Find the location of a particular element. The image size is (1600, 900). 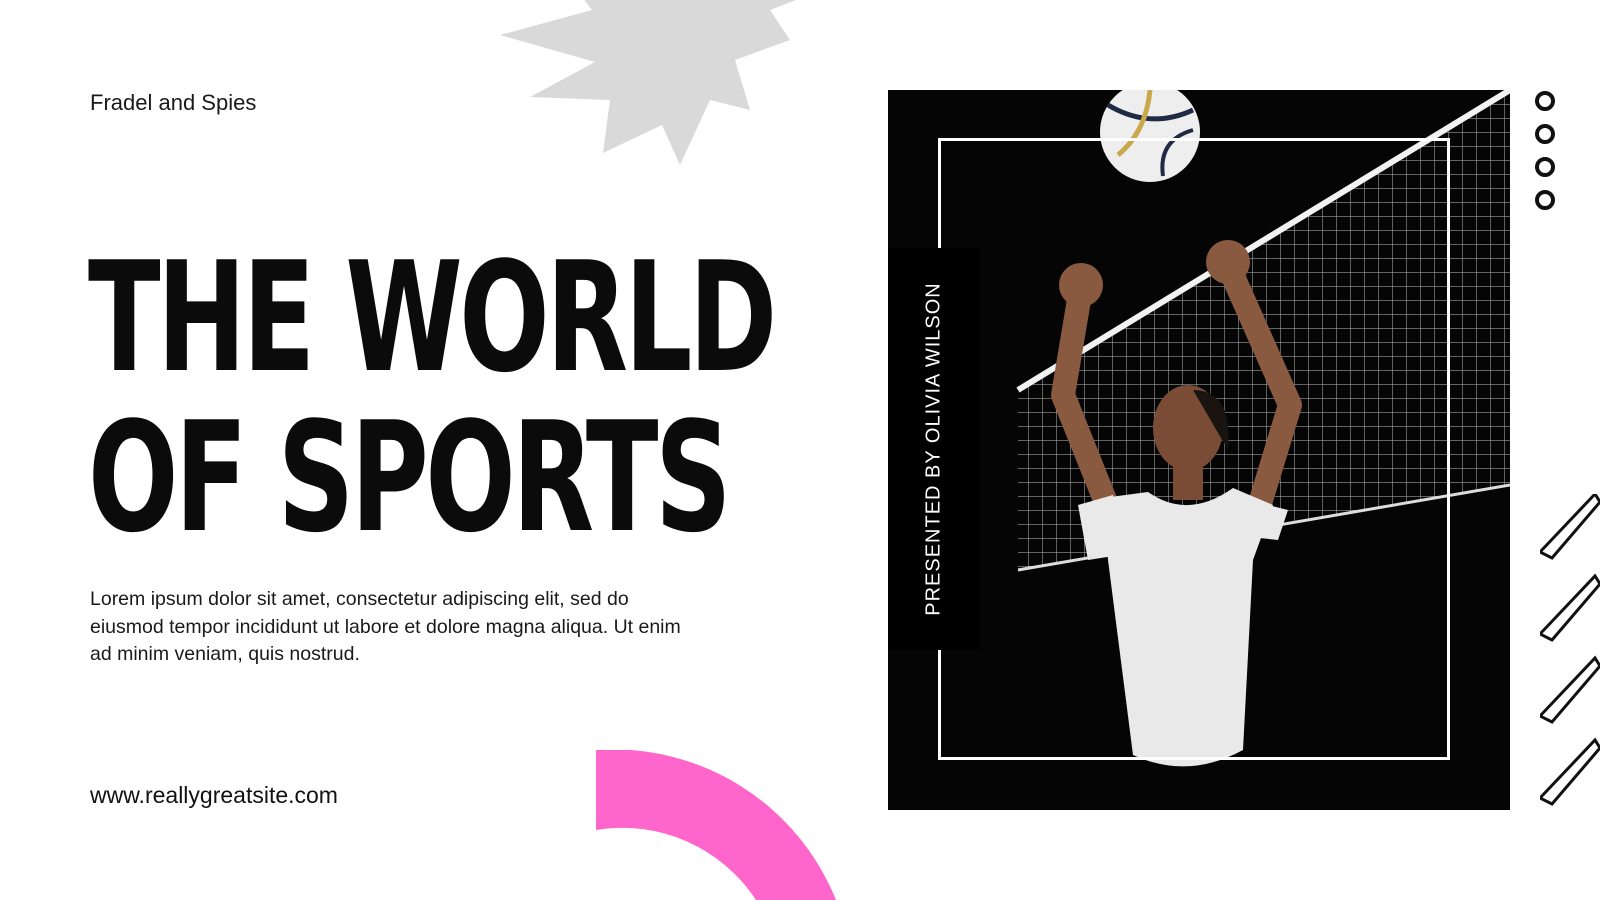

circle-dots-icon is located at coordinates (1545, 150).